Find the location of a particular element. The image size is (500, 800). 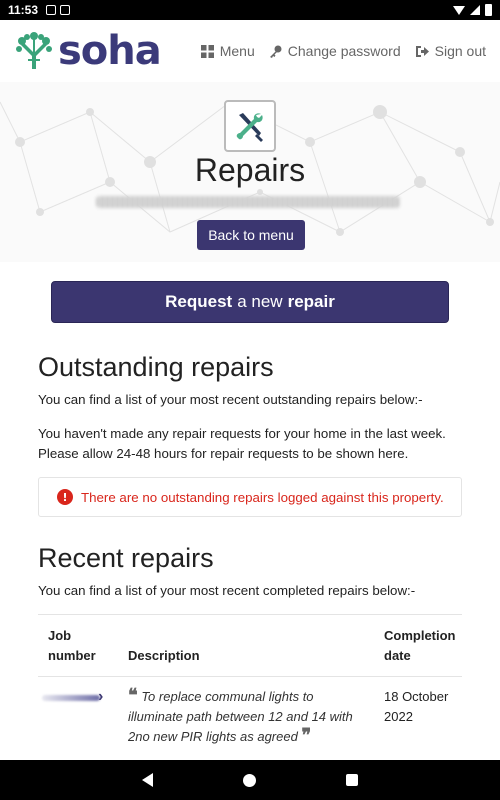

nav-menu: Menu is located at coordinates (227, 51).